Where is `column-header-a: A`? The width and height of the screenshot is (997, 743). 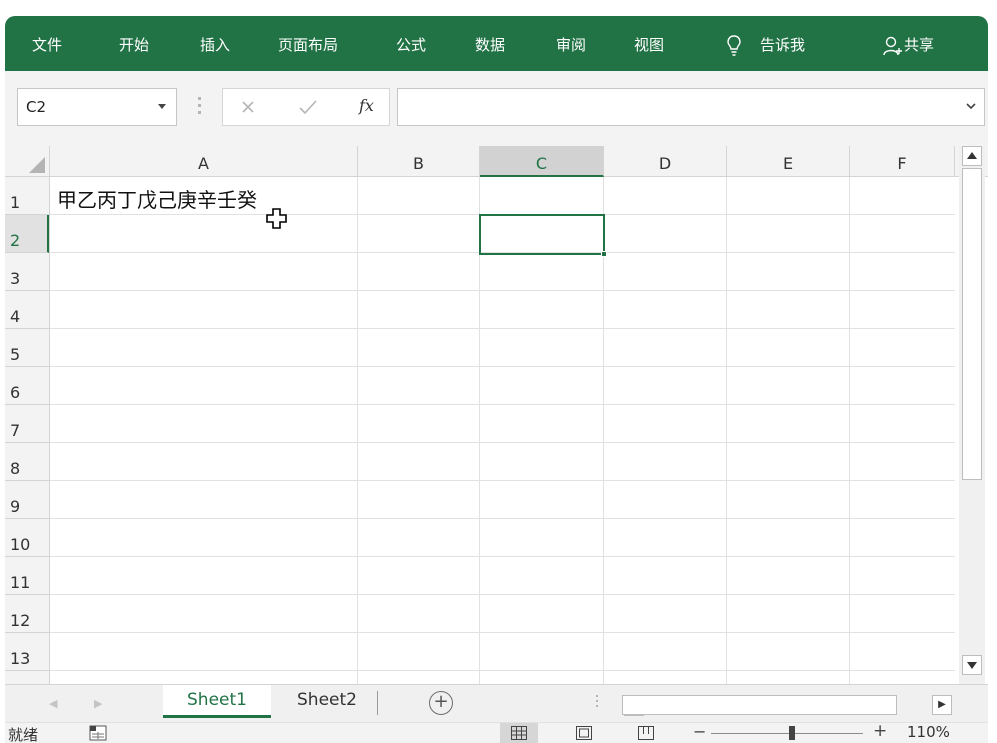 column-header-a: A is located at coordinates (204, 161).